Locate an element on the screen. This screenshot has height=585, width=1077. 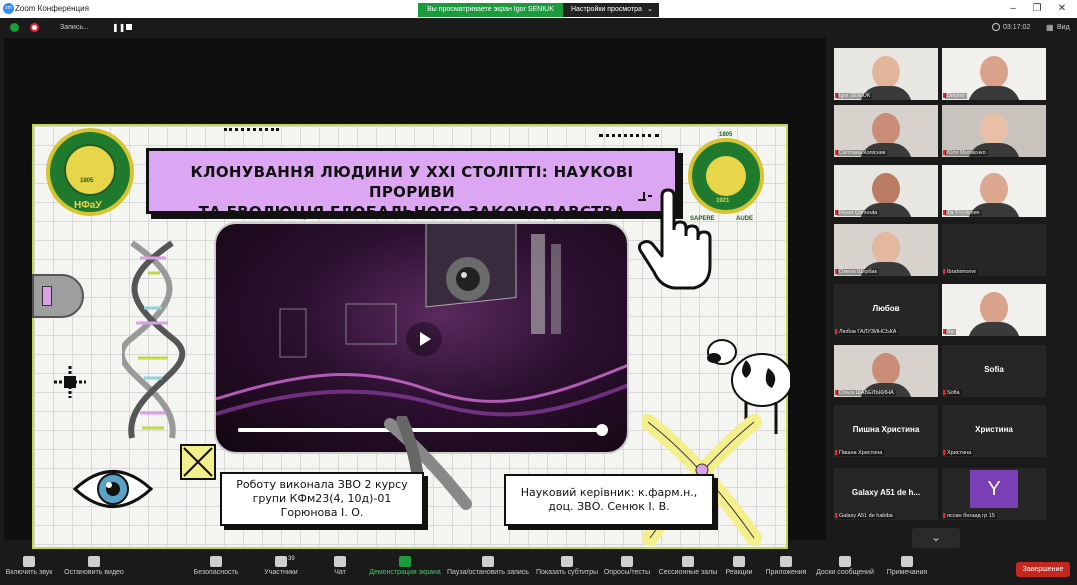
toolbar-button: 39 Участники is located at coordinates (281, 566).